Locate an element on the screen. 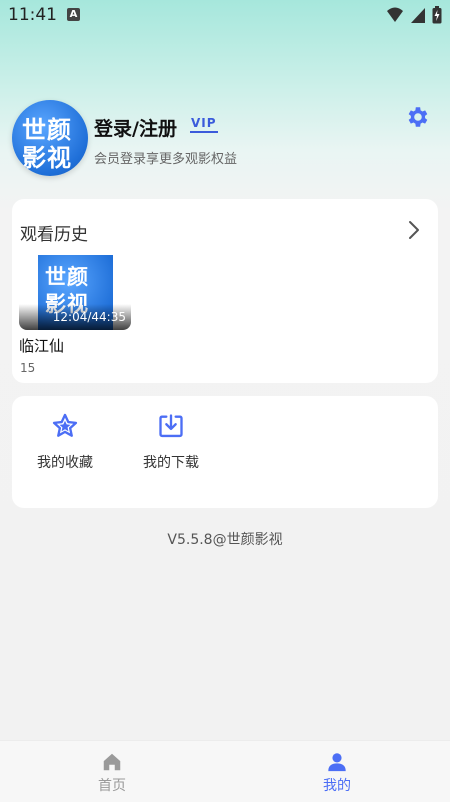 This screenshot has width=450, height=802. poster-logo-line1: 世颜 is located at coordinates (67, 277).